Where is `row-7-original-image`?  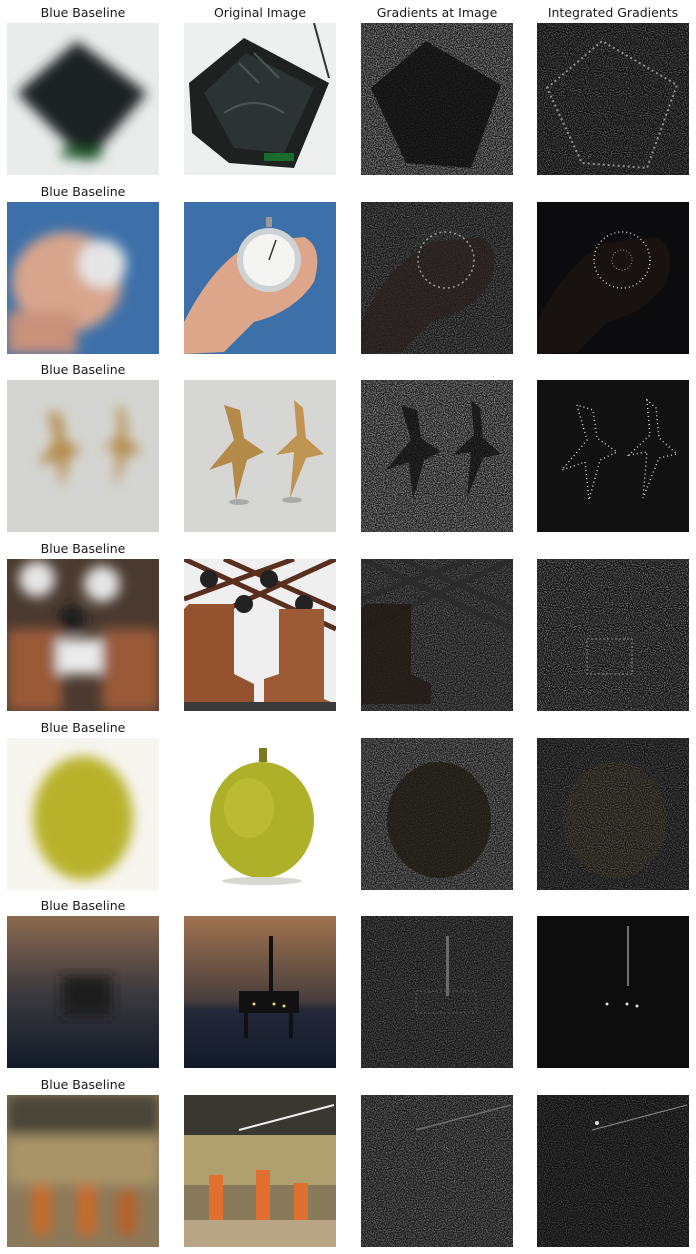
row-7-original-image is located at coordinates (260, 1171).